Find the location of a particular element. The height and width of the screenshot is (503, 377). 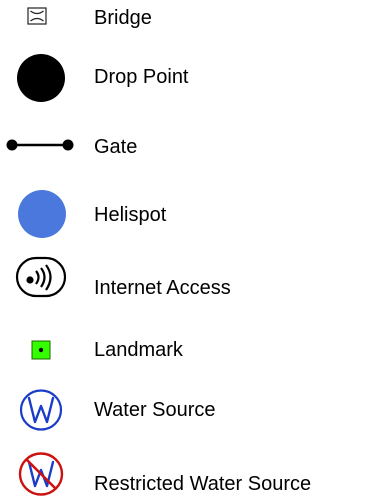

legend-label-water-source: Water Source is located at coordinates (155, 410).